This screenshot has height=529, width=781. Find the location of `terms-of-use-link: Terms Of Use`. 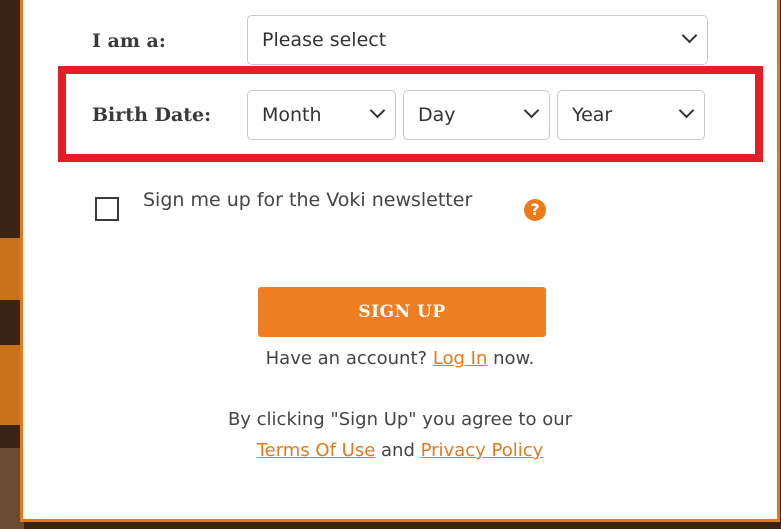

terms-of-use-link: Terms Of Use is located at coordinates (316, 450).